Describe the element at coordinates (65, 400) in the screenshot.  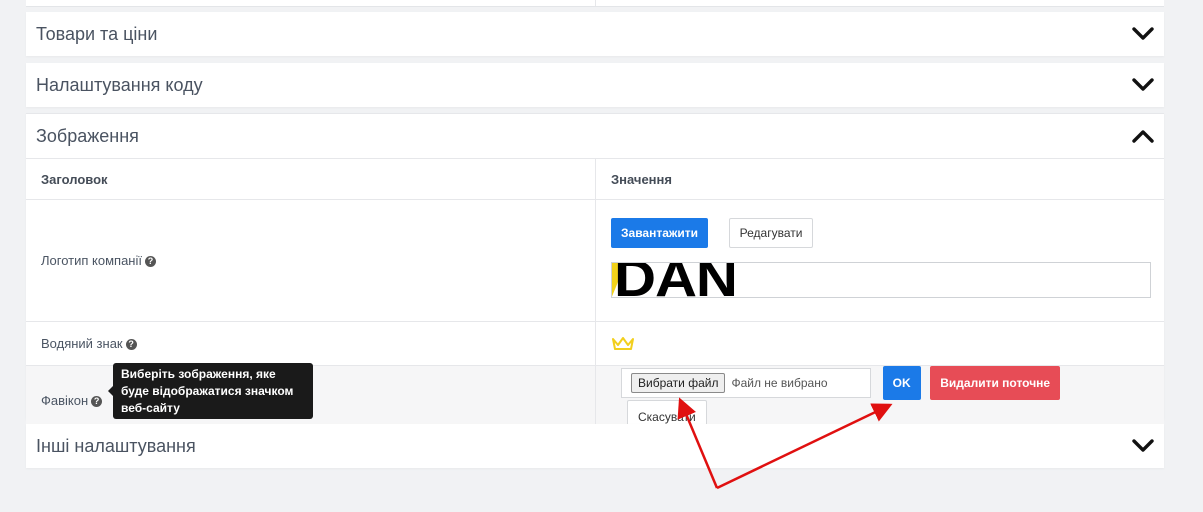
I see `row-label: Фавікон` at that location.